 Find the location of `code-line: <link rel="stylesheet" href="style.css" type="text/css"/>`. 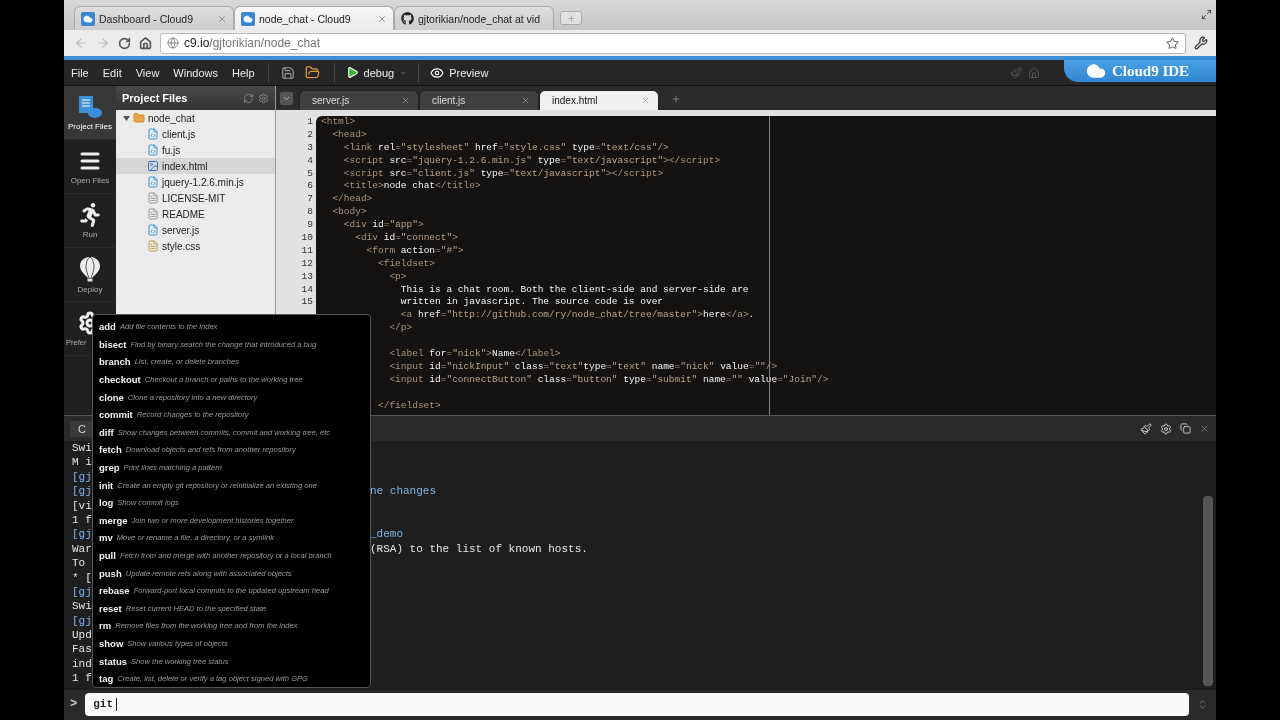

code-line: <link rel="stylesheet" href="style.css" type="text/css"/> is located at coordinates (506, 148).